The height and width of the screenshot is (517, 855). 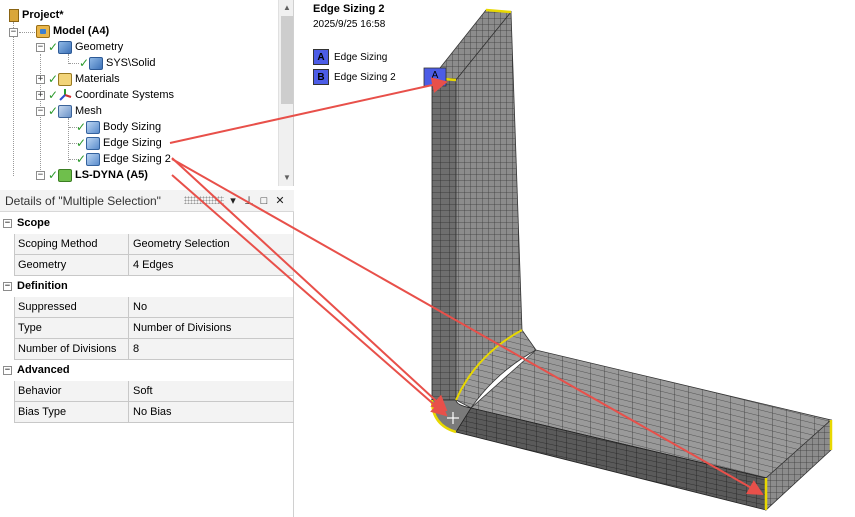 I want to click on property-key: Number of Divisions, so click(x=71, y=349).